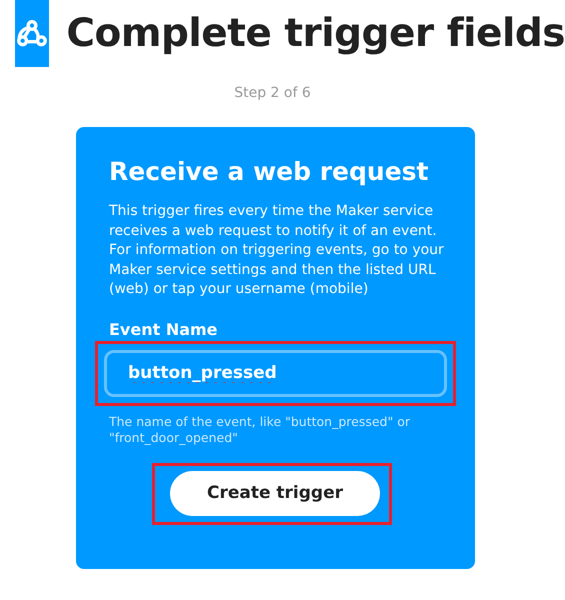 This screenshot has height=600, width=565. Describe the element at coordinates (277, 250) in the screenshot. I see `description-text: This trigger fires every time the Maker service receives a web request to notify it of an event. For information on triggering events, go to your Maker service settings and then the listed URL (web) or tap your username (mobile)` at that location.